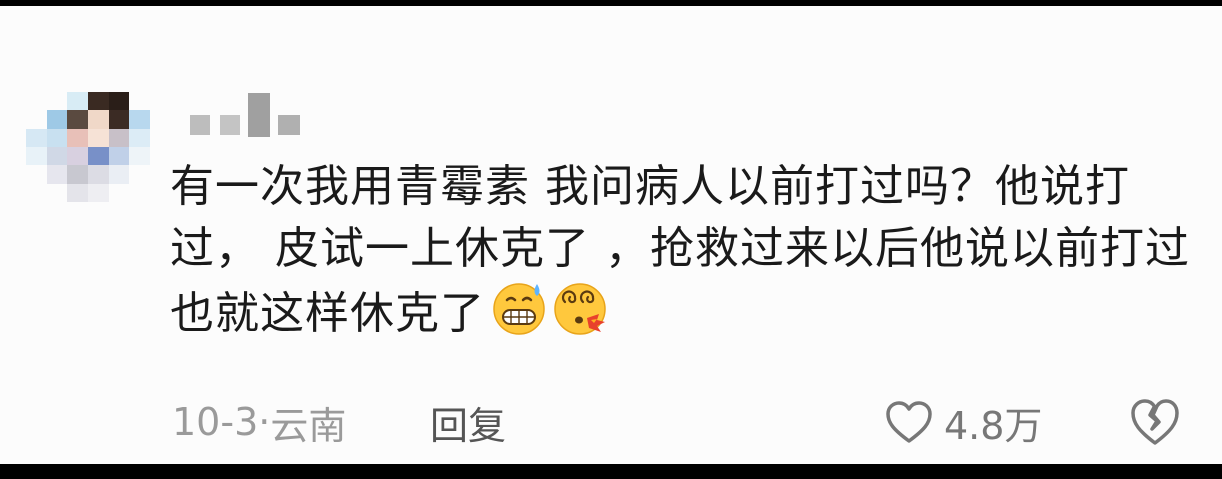  What do you see at coordinates (909, 422) in the screenshot?
I see `heart-outline-icon` at bounding box center [909, 422].